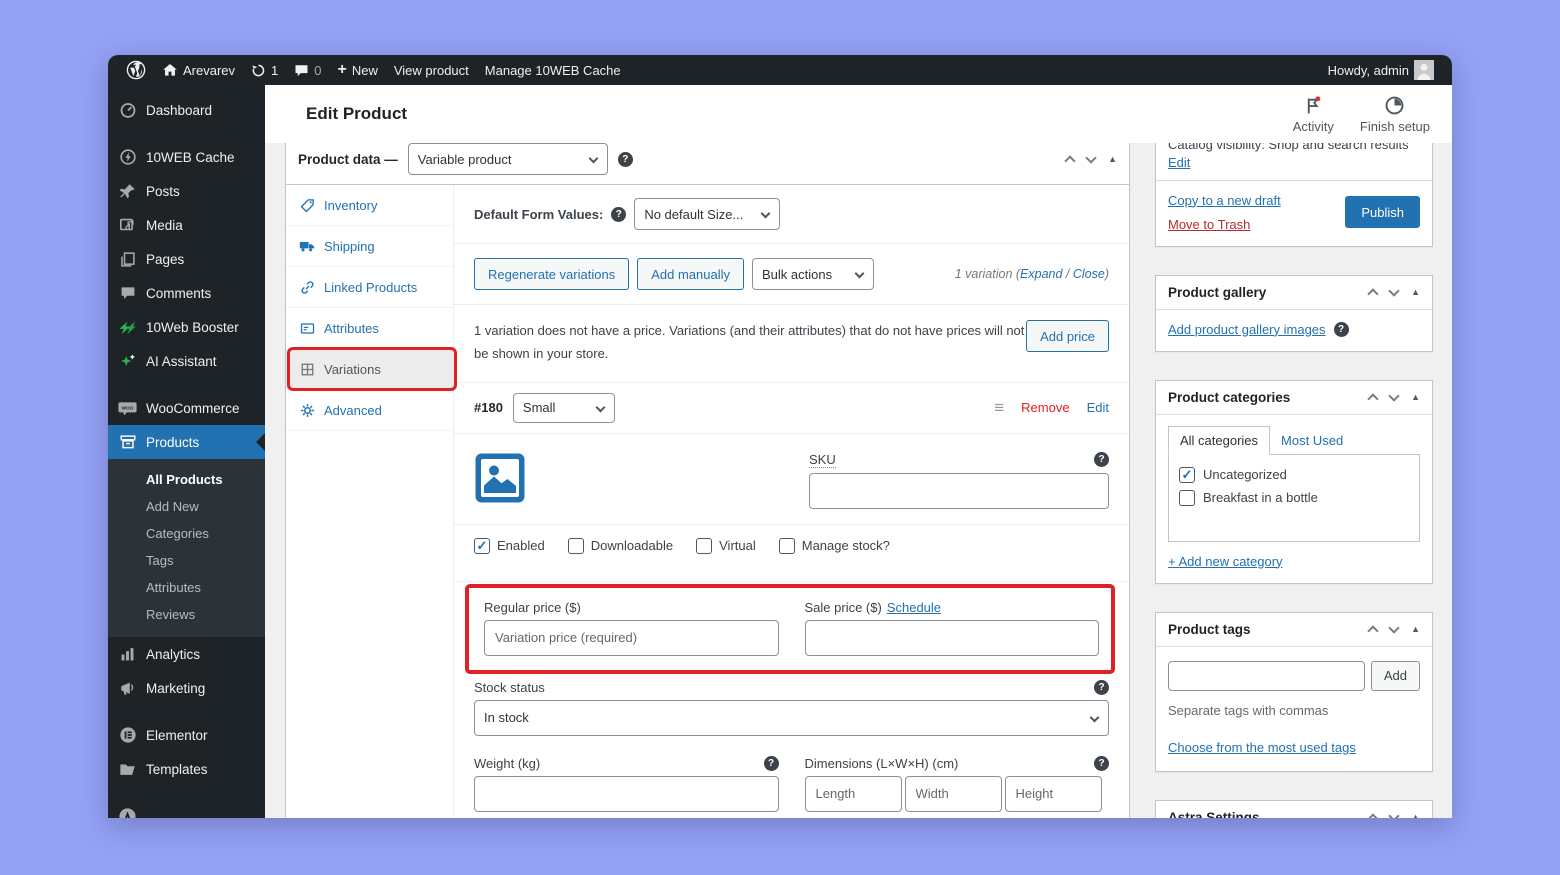 The height and width of the screenshot is (875, 1560). I want to click on new-tag-input, so click(1266, 675).